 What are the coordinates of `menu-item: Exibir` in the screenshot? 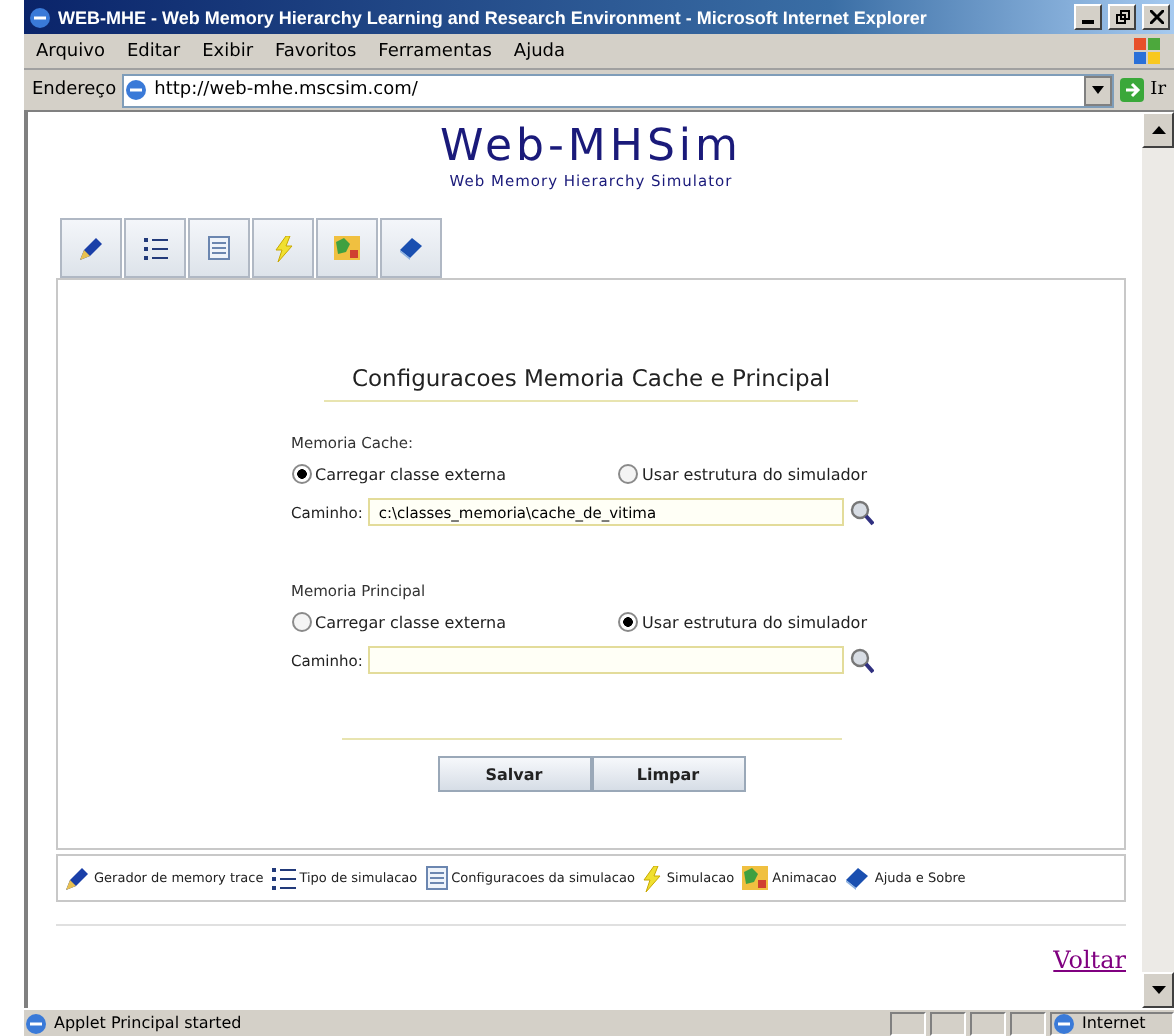 It's located at (228, 51).